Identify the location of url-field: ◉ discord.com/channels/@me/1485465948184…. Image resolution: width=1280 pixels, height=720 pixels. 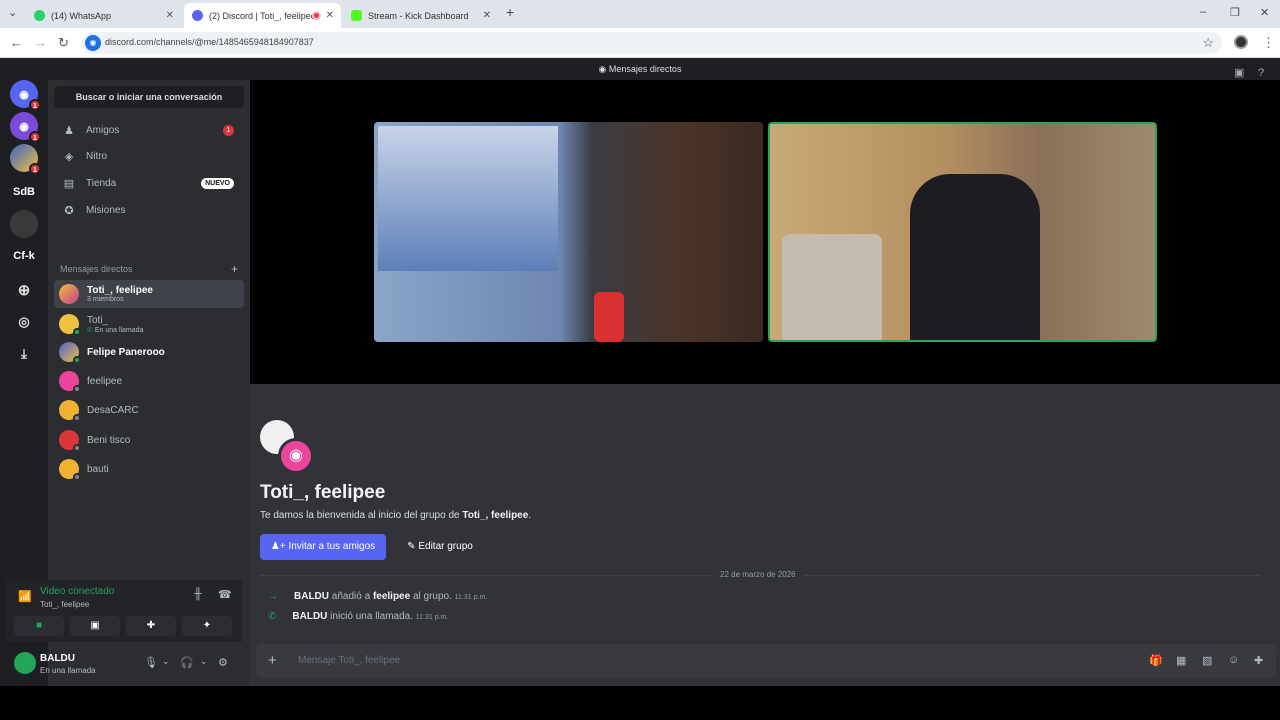
(652, 43).